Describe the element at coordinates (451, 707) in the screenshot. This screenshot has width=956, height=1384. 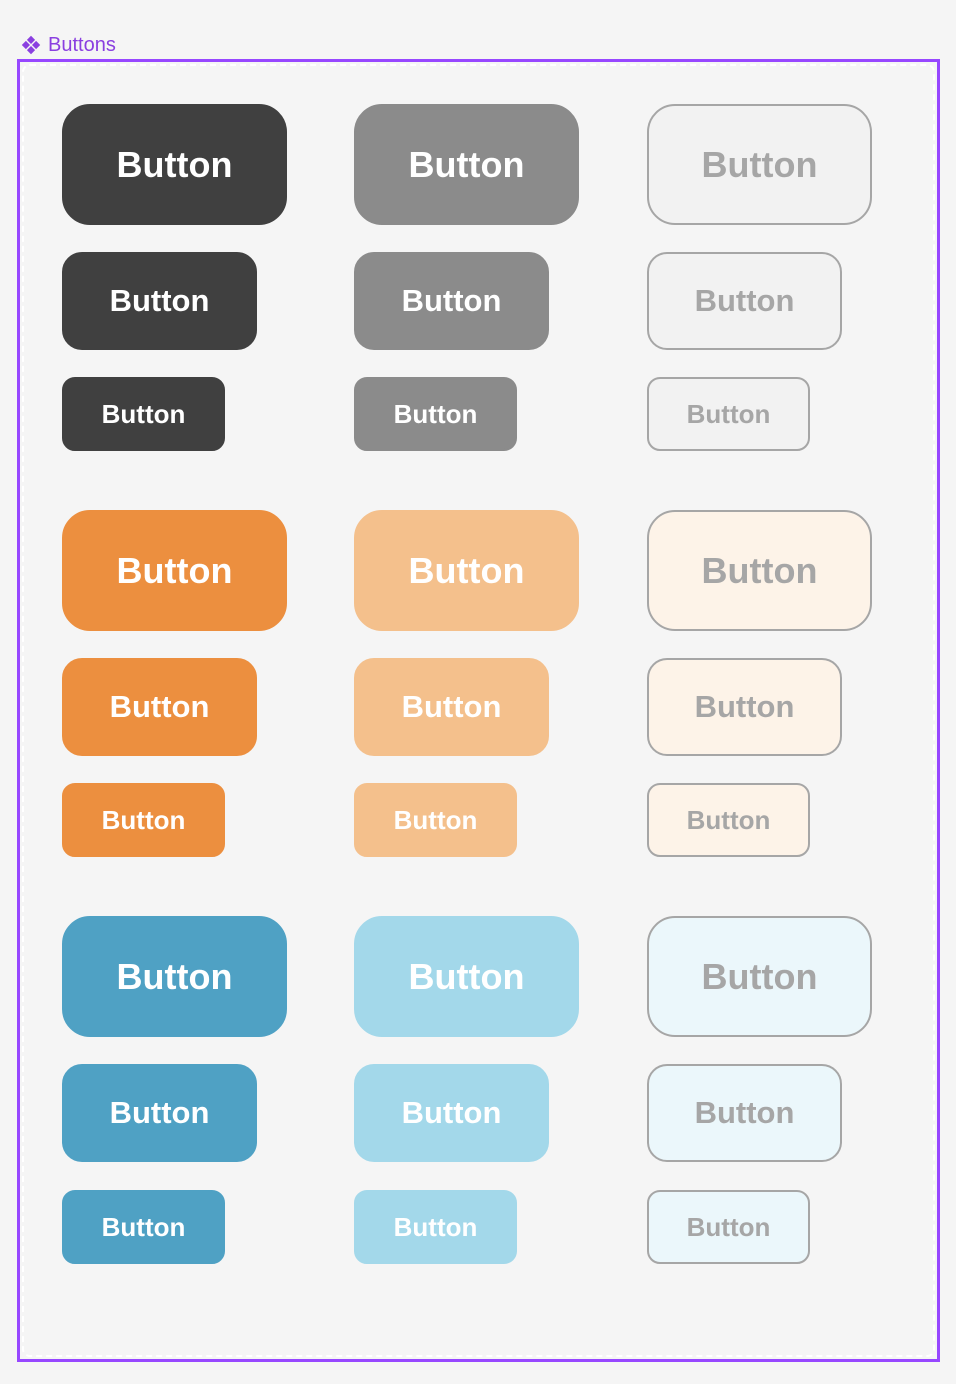
I see `orange-soft-medium-button: Button` at that location.